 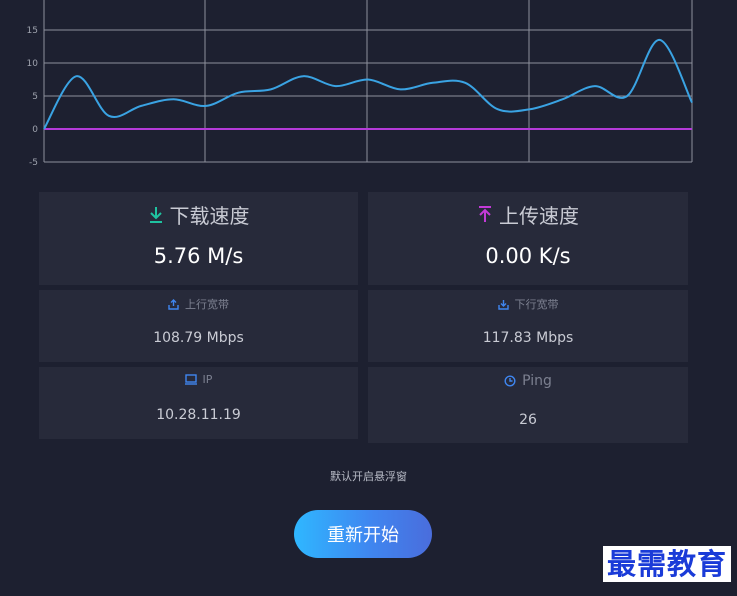 What do you see at coordinates (528, 238) in the screenshot?
I see `upload-speed-card: 上传速度 0.00 K/s` at bounding box center [528, 238].